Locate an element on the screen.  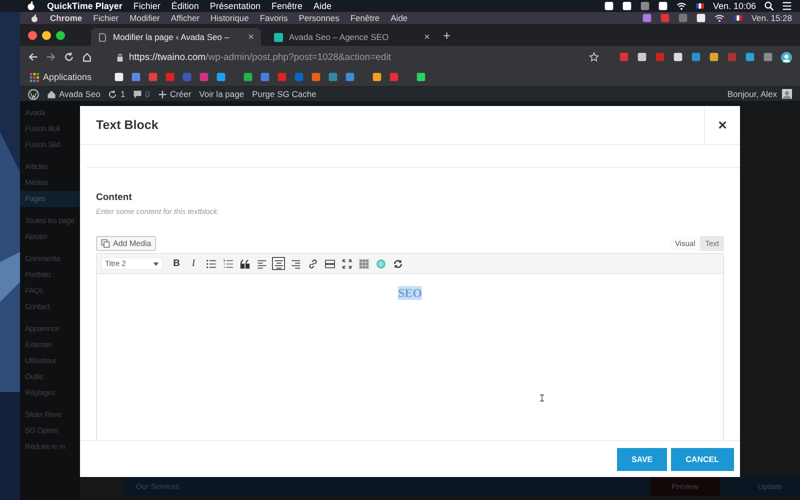
updates-link: 1 is located at coordinates (117, 94).